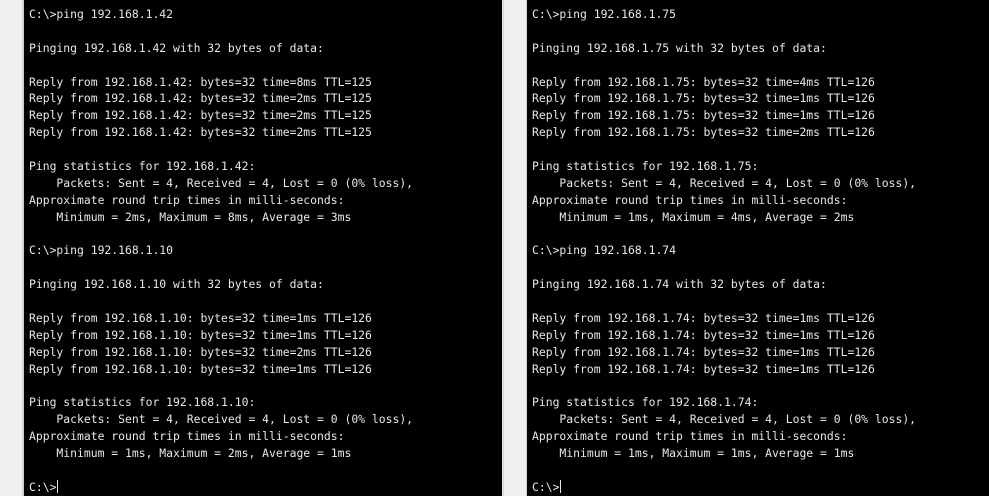  I want to click on right-console-line: Ping statistics for 192.168.1.75:, so click(645, 166).